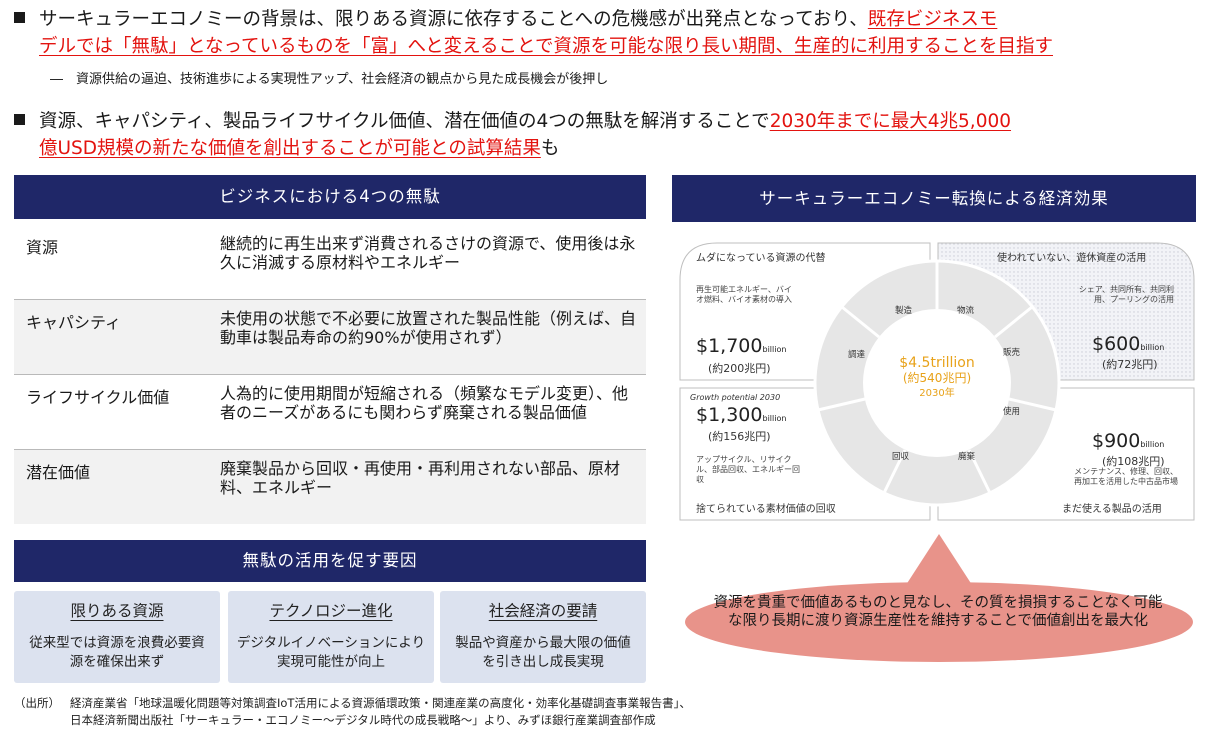  Describe the element at coordinates (331, 652) in the screenshot. I see `factor-desc: デジタルイノベーションにより実現可能性が向上` at that location.